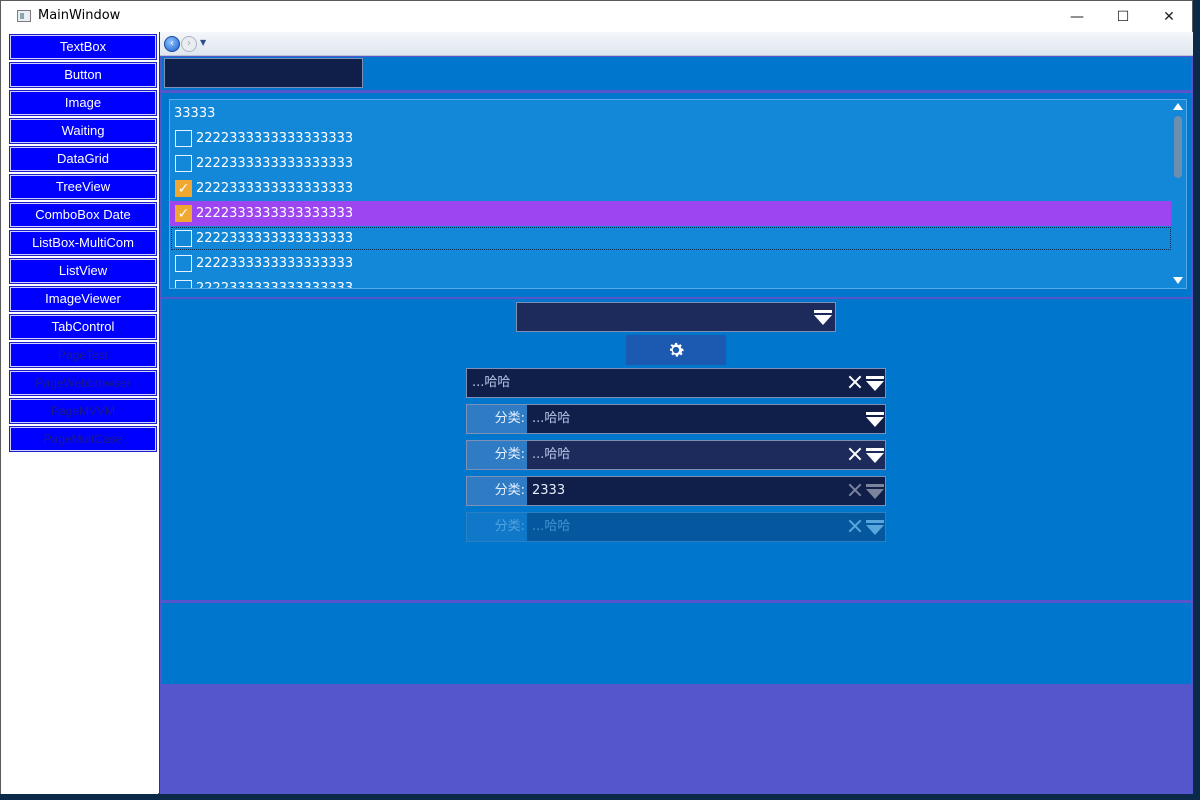  I want to click on sidebar-button-tabcontrol: TabControl, so click(83, 327).